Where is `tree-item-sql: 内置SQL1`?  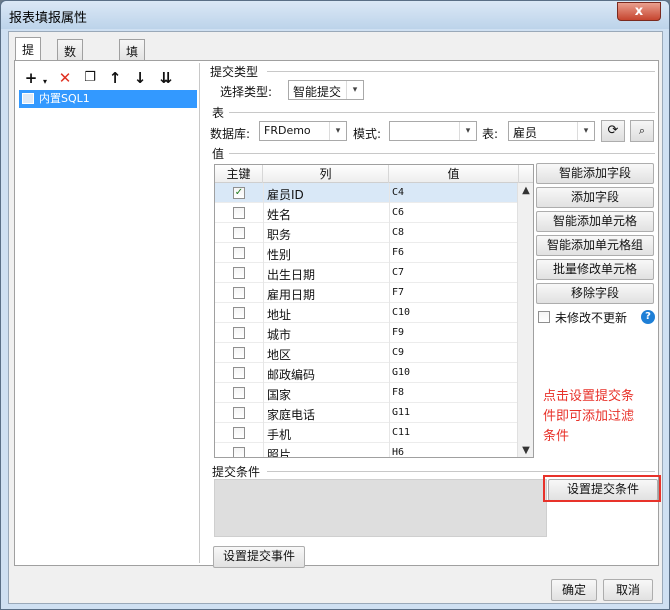 tree-item-sql: 内置SQL1 is located at coordinates (108, 99).